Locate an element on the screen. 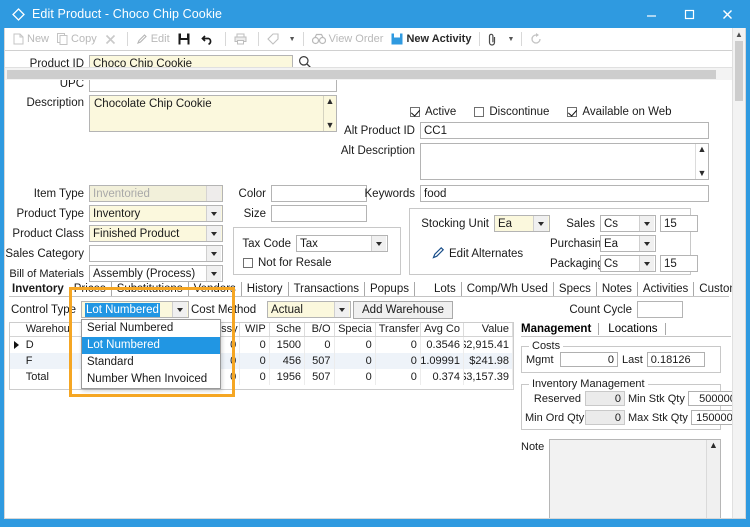 The image size is (750, 527). toolbar-attachment-button is located at coordinates (494, 39).